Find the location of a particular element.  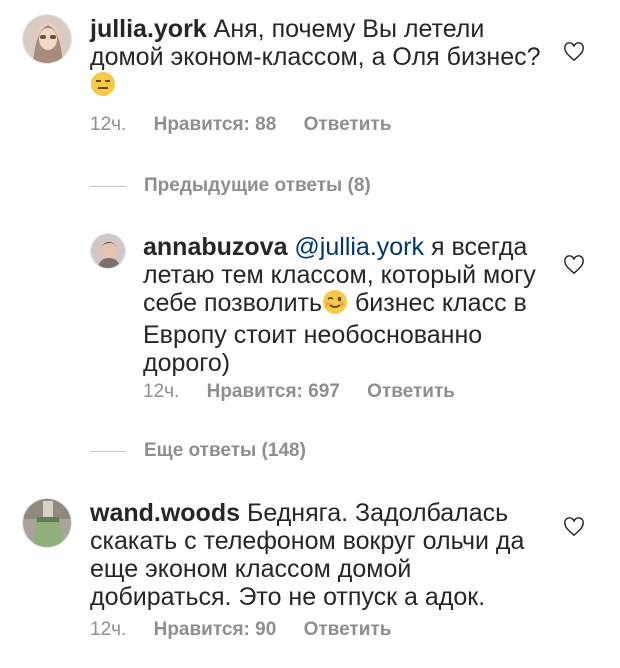

comment-meta: 12ч. Нравится: 90 Ответить is located at coordinates (251, 630).